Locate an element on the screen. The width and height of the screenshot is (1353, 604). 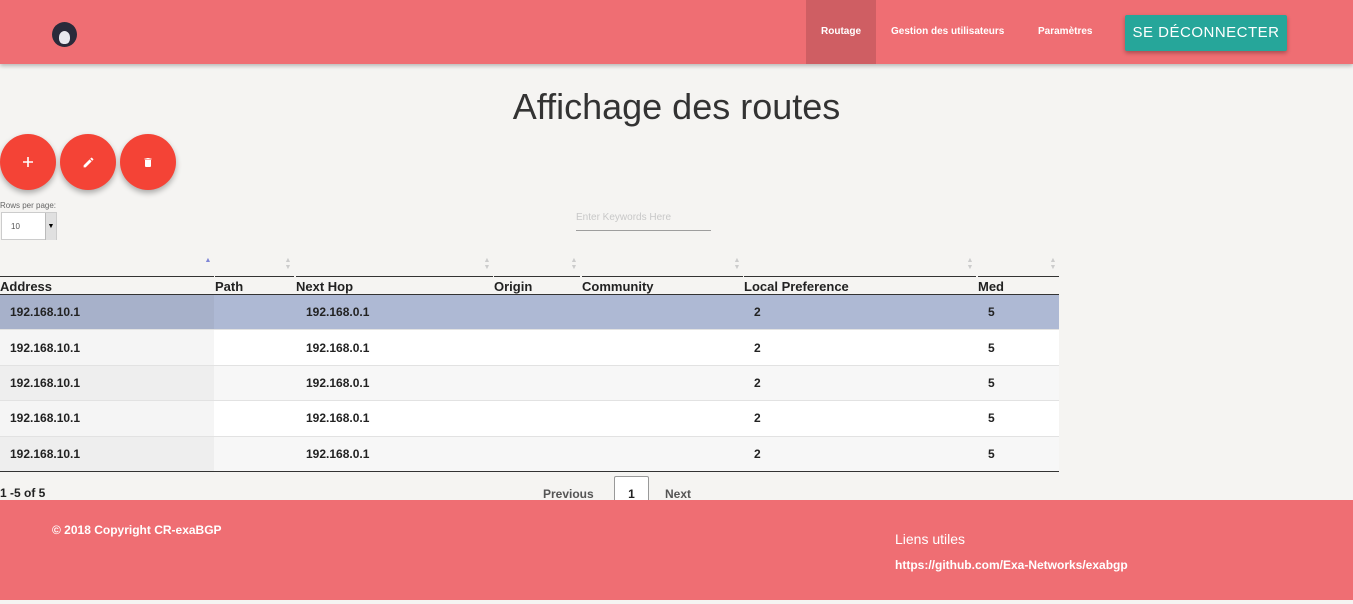
column-header-next-hop: ▲ ▼ Next Hop is located at coordinates (394, 275).